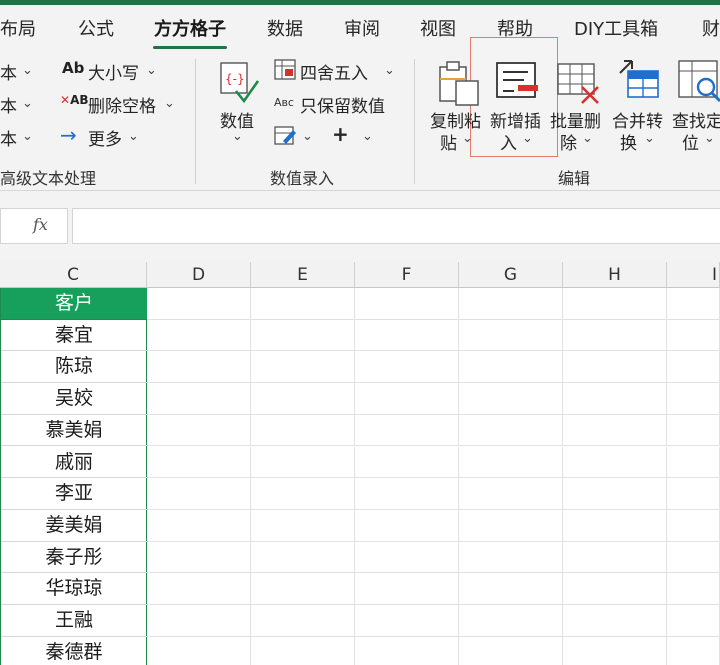 The width and height of the screenshot is (720, 665). I want to click on text-item-3: 本, so click(8, 137).